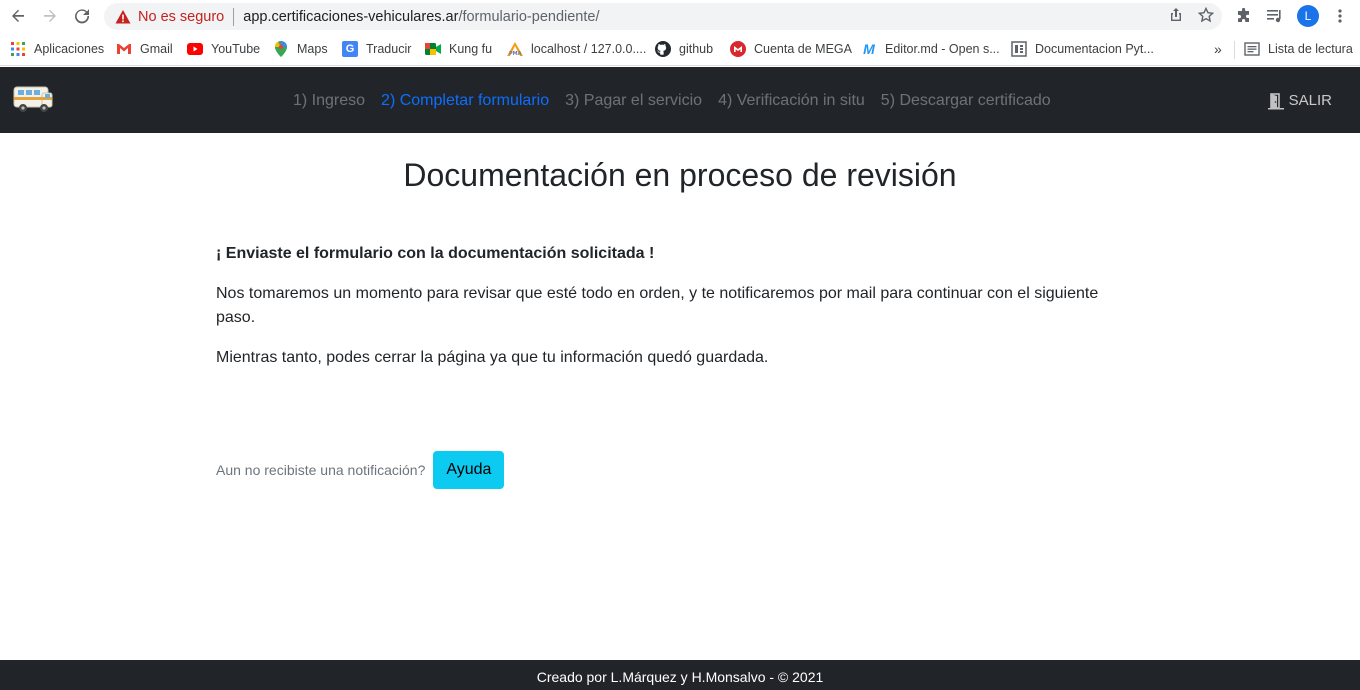  I want to click on page-title: Documentación en proceso de revisión, so click(680, 175).